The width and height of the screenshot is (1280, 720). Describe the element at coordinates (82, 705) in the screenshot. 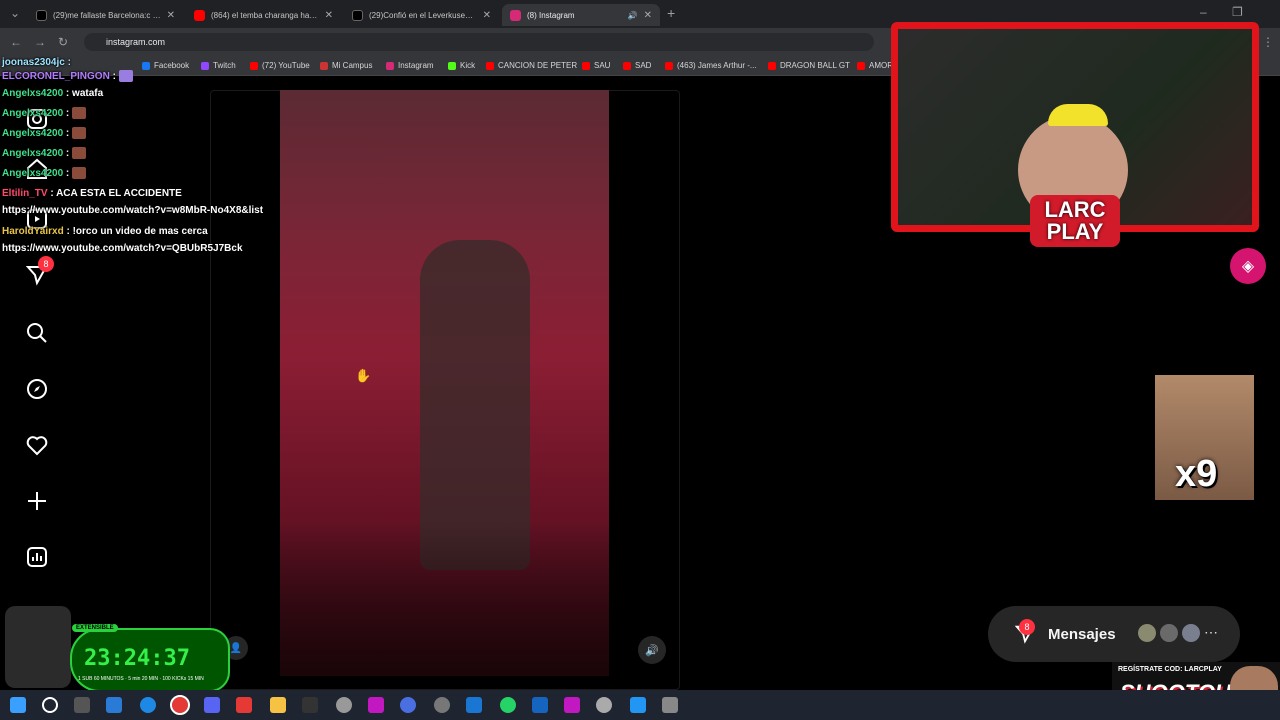

I see `task-view-icon` at that location.